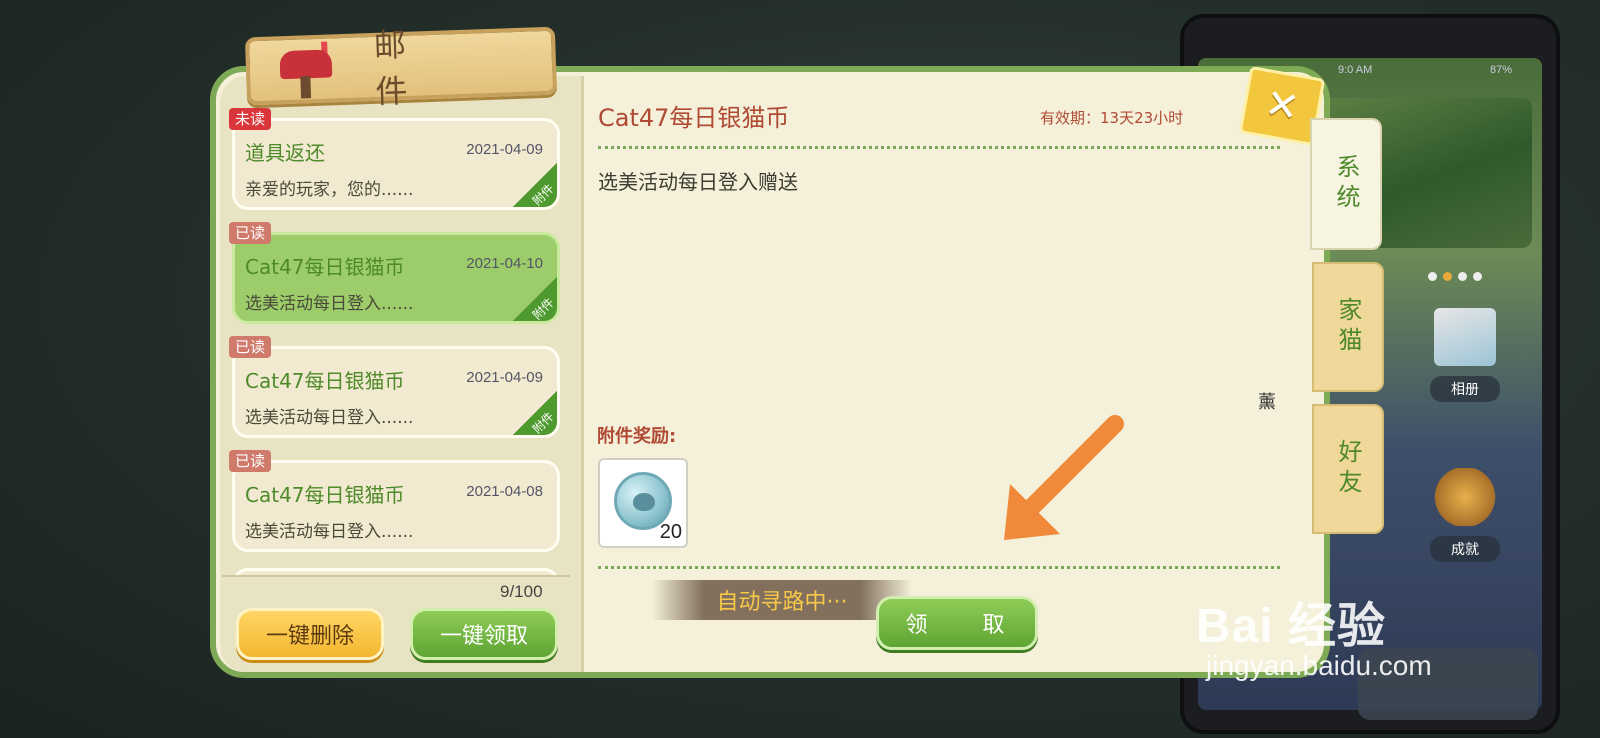  I want to click on auto-pathfinding-banner: 自动寻路中···, so click(782, 600).